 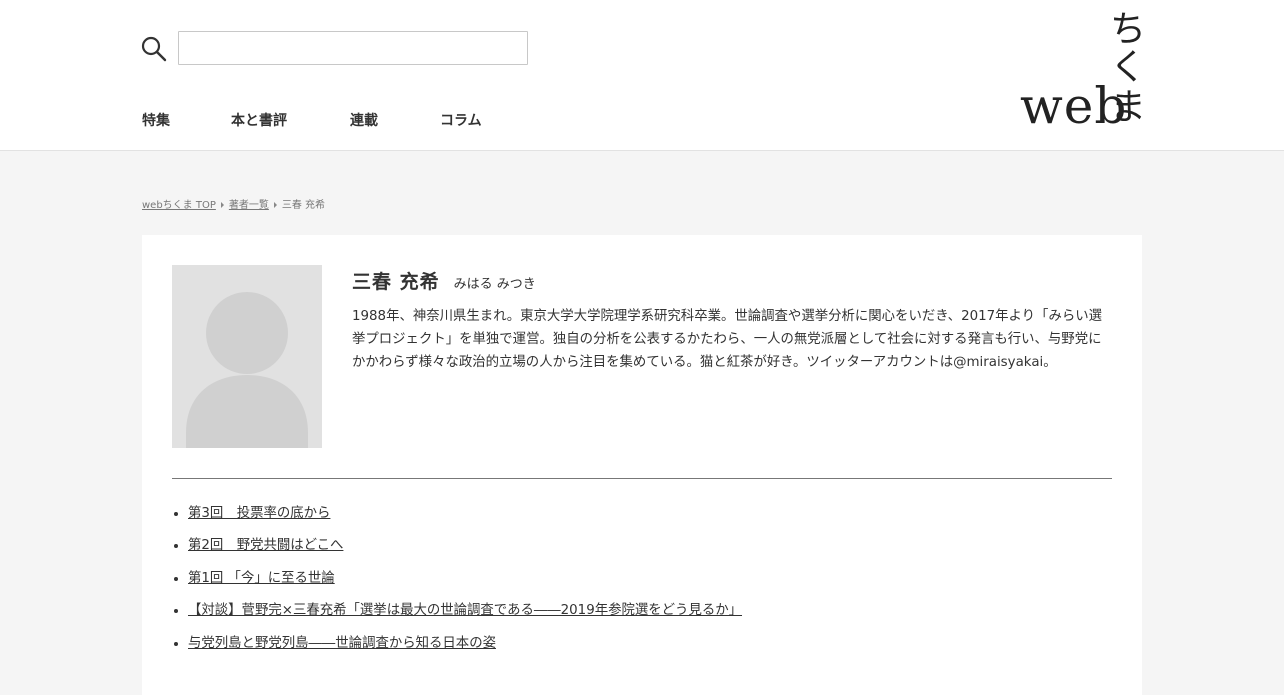 What do you see at coordinates (259, 120) in the screenshot?
I see `nav-item-hon-to-shohyo: 本と書評` at bounding box center [259, 120].